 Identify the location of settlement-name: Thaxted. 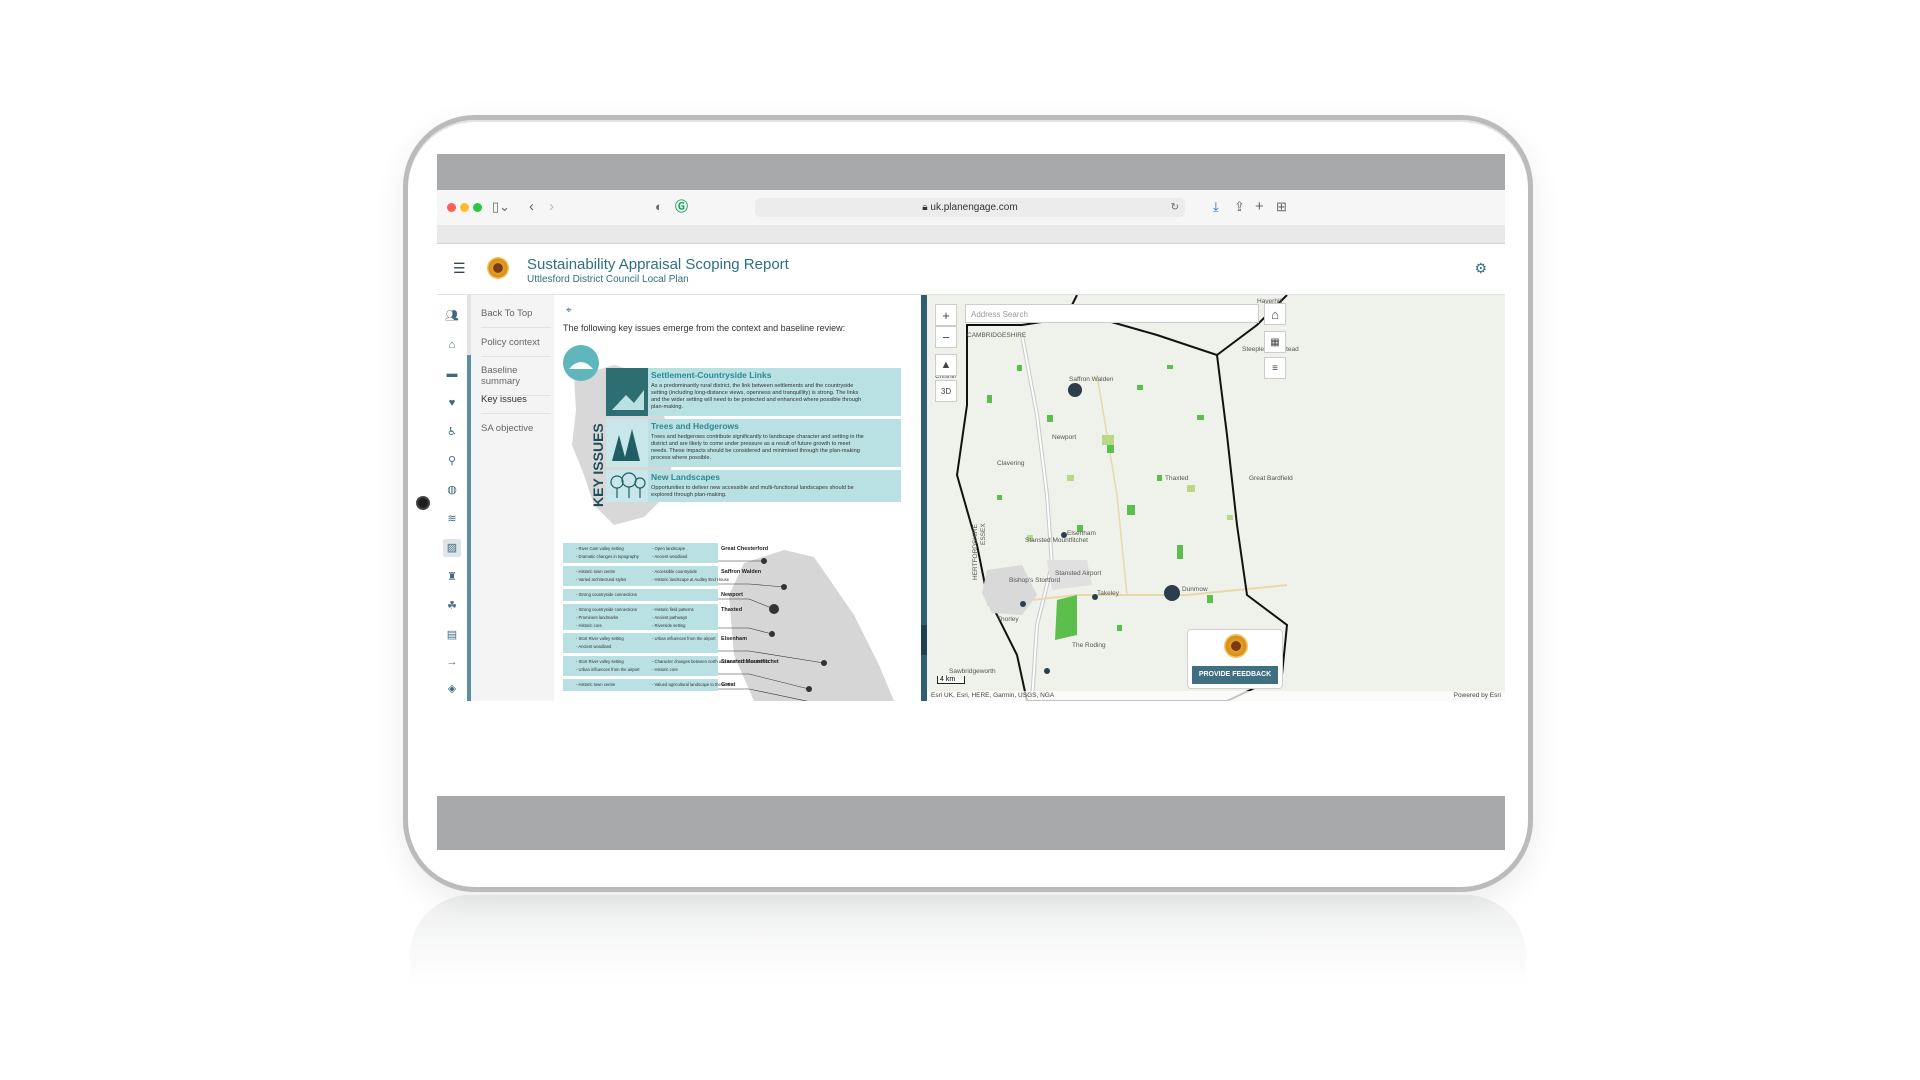
(731, 610).